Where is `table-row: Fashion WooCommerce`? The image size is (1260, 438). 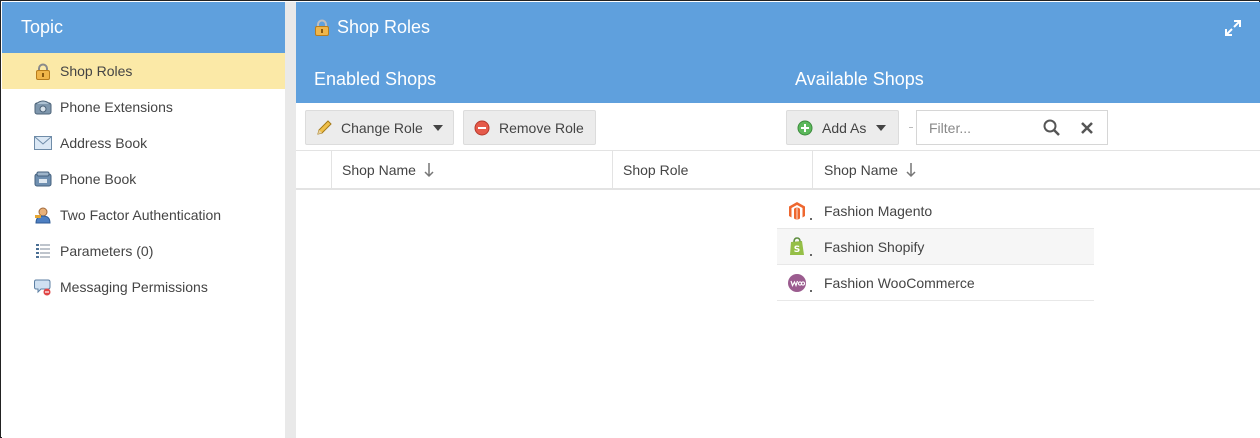 table-row: Fashion WooCommerce is located at coordinates (935, 283).